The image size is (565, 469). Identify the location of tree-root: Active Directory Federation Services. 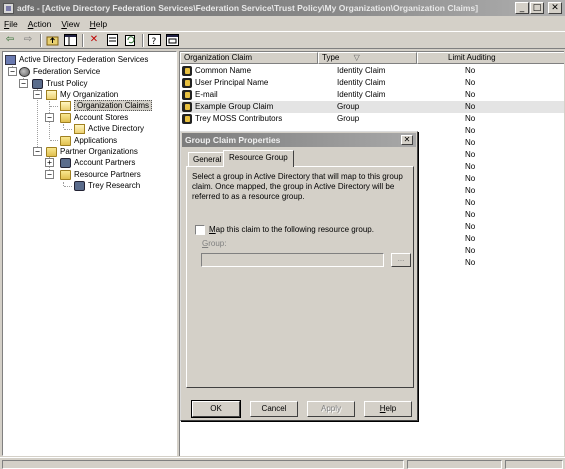
(76, 59).